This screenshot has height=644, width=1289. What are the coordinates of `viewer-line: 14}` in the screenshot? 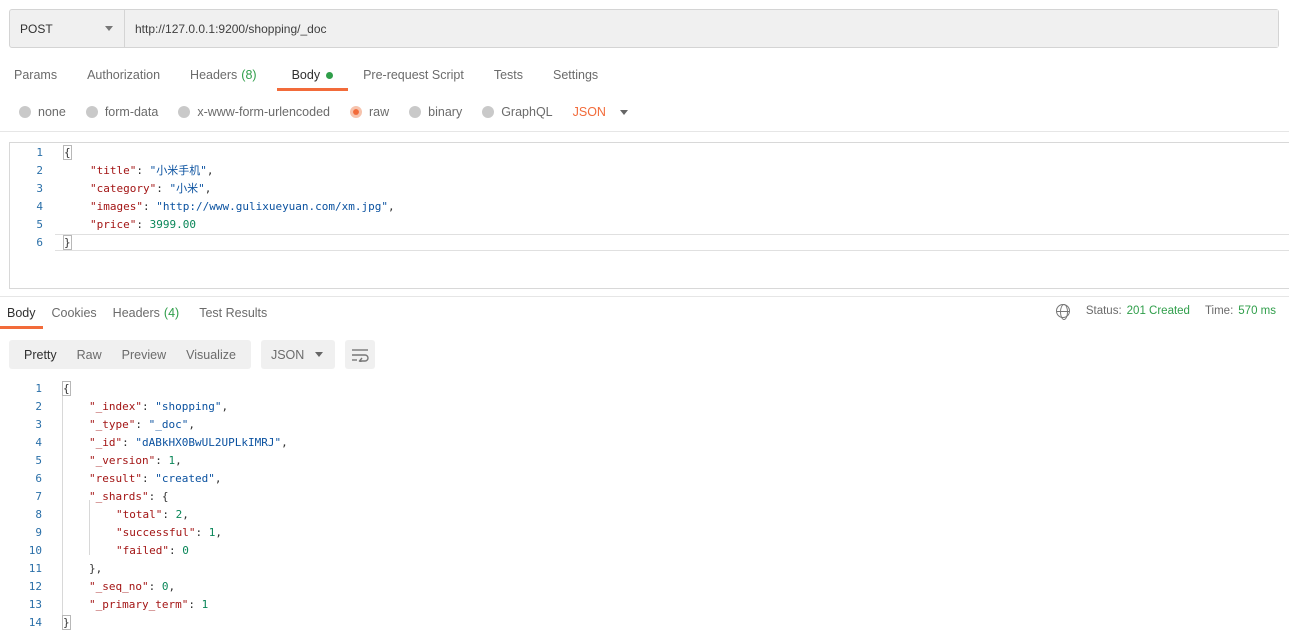 It's located at (49, 622).